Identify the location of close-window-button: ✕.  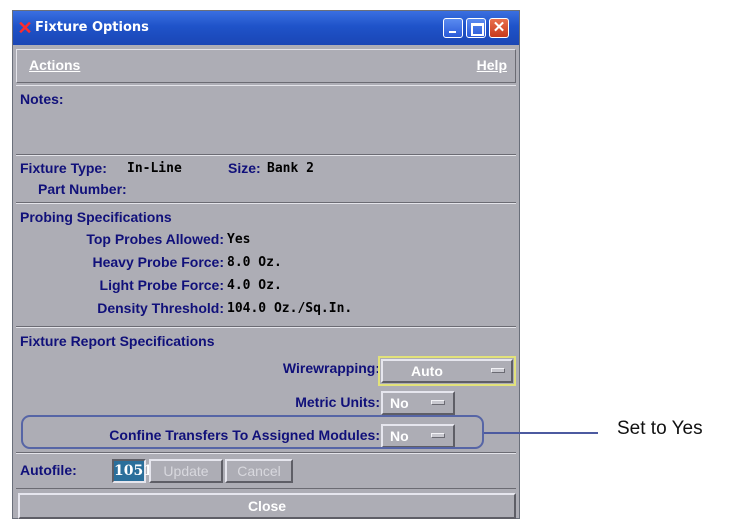
(499, 28).